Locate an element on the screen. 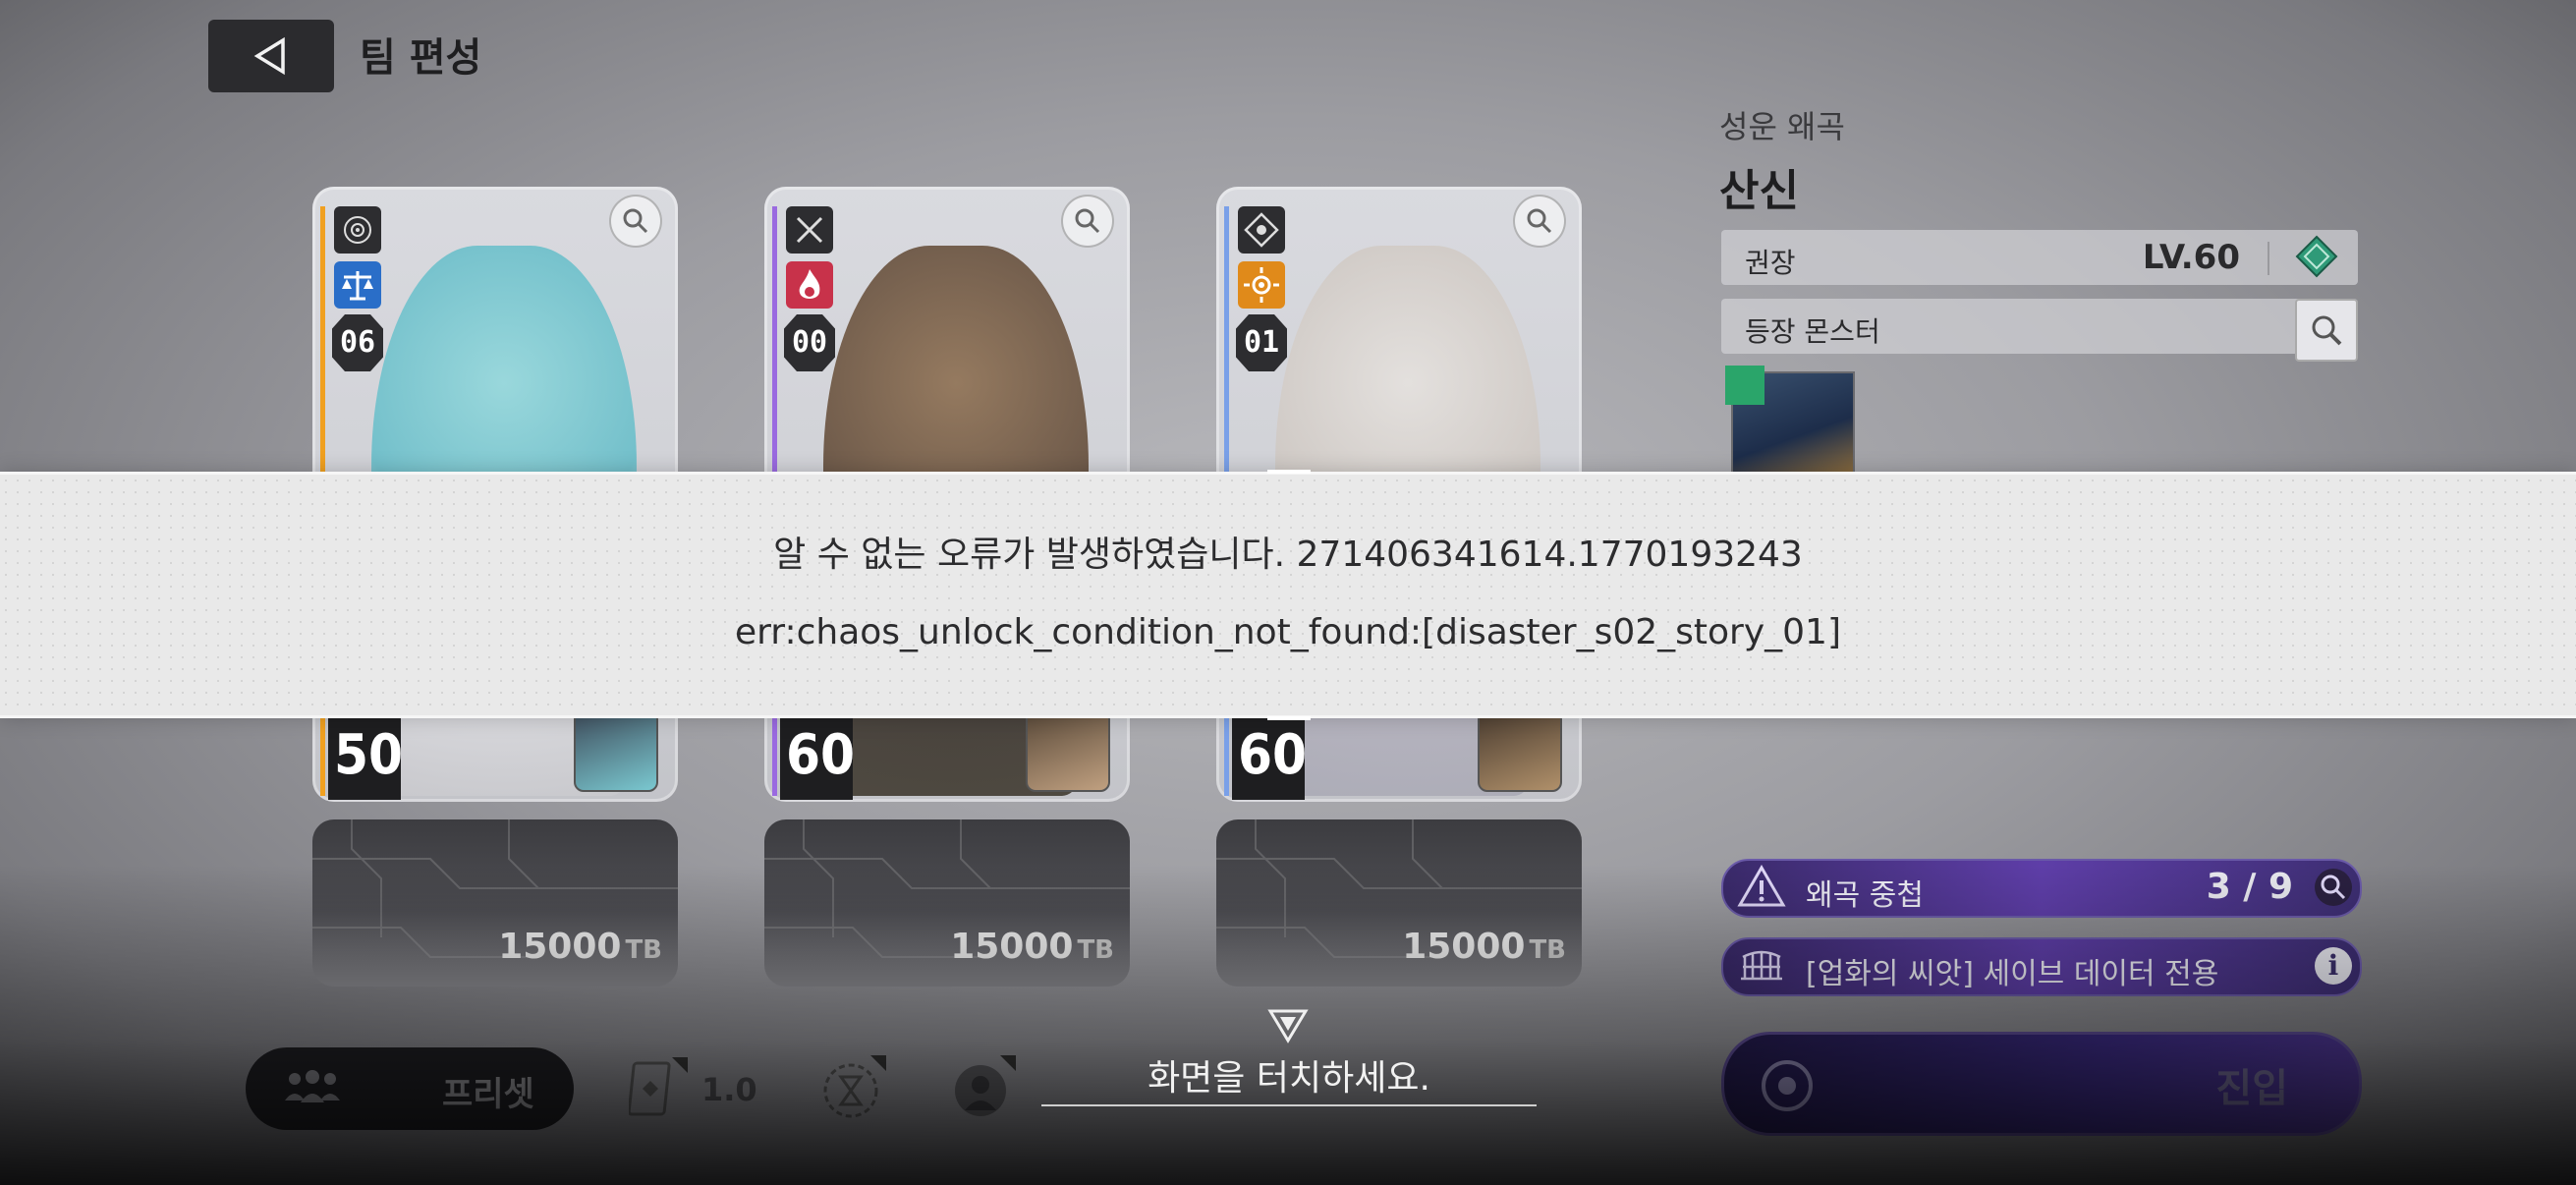 Image resolution: width=2576 pixels, height=1185 pixels. team-icon is located at coordinates (312, 1086).